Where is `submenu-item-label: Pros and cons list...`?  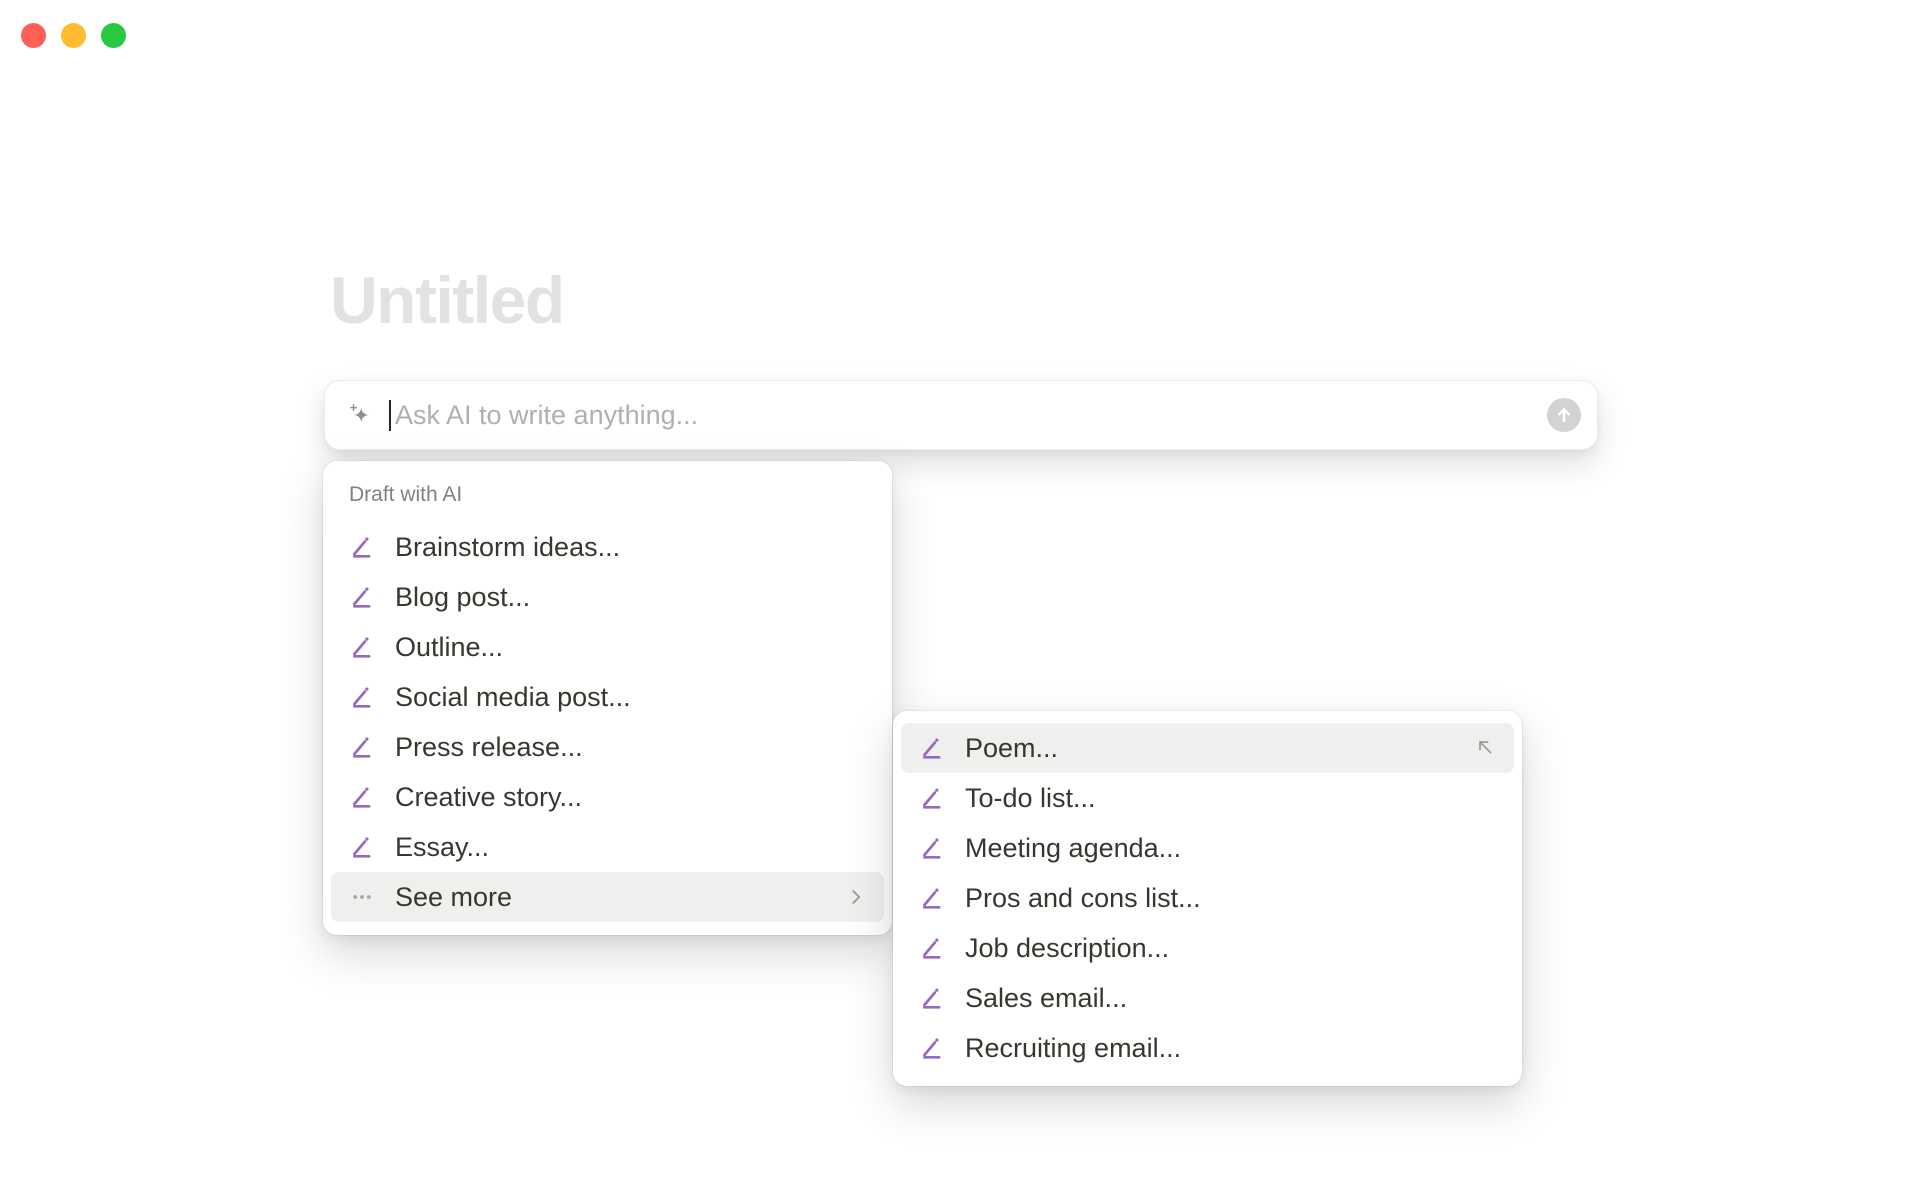 submenu-item-label: Pros and cons list... is located at coordinates (1083, 897).